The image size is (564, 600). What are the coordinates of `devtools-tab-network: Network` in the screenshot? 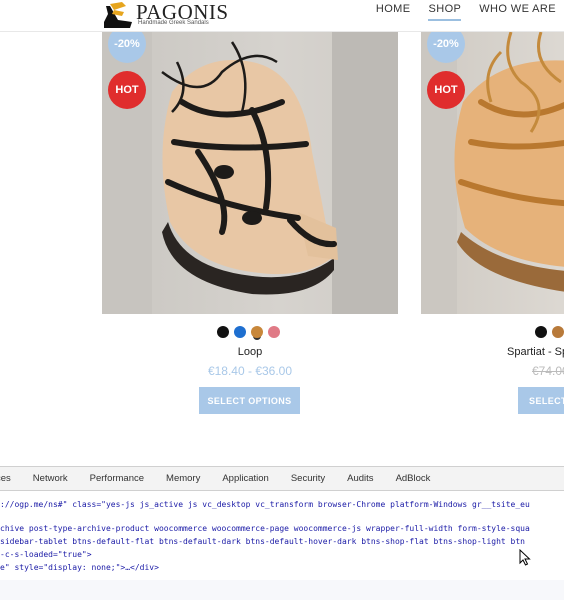 It's located at (50, 478).